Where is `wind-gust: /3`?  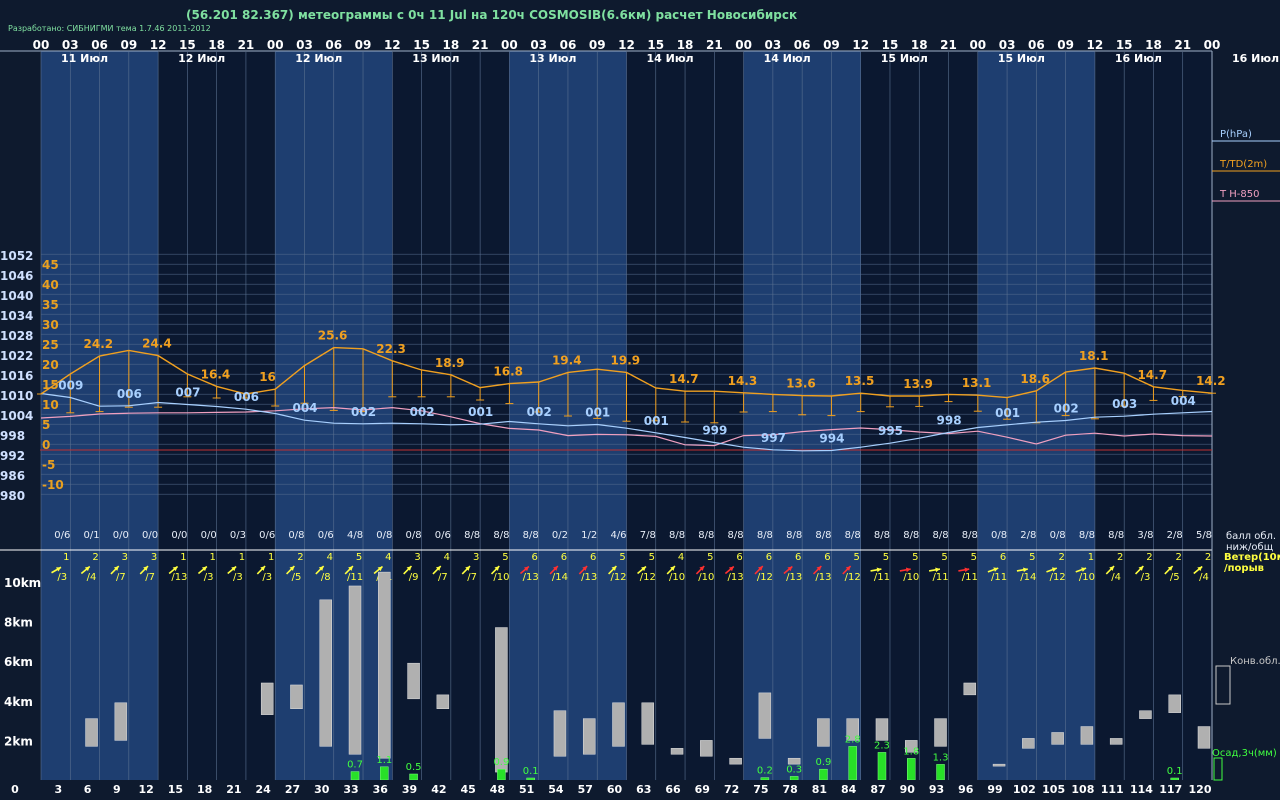
wind-gust: /3 is located at coordinates (209, 577).